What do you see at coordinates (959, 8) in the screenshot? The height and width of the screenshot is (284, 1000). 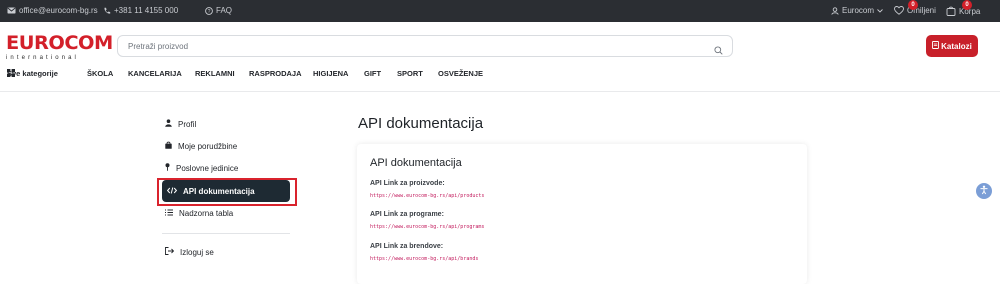 I see `cart-icon: 0` at bounding box center [959, 8].